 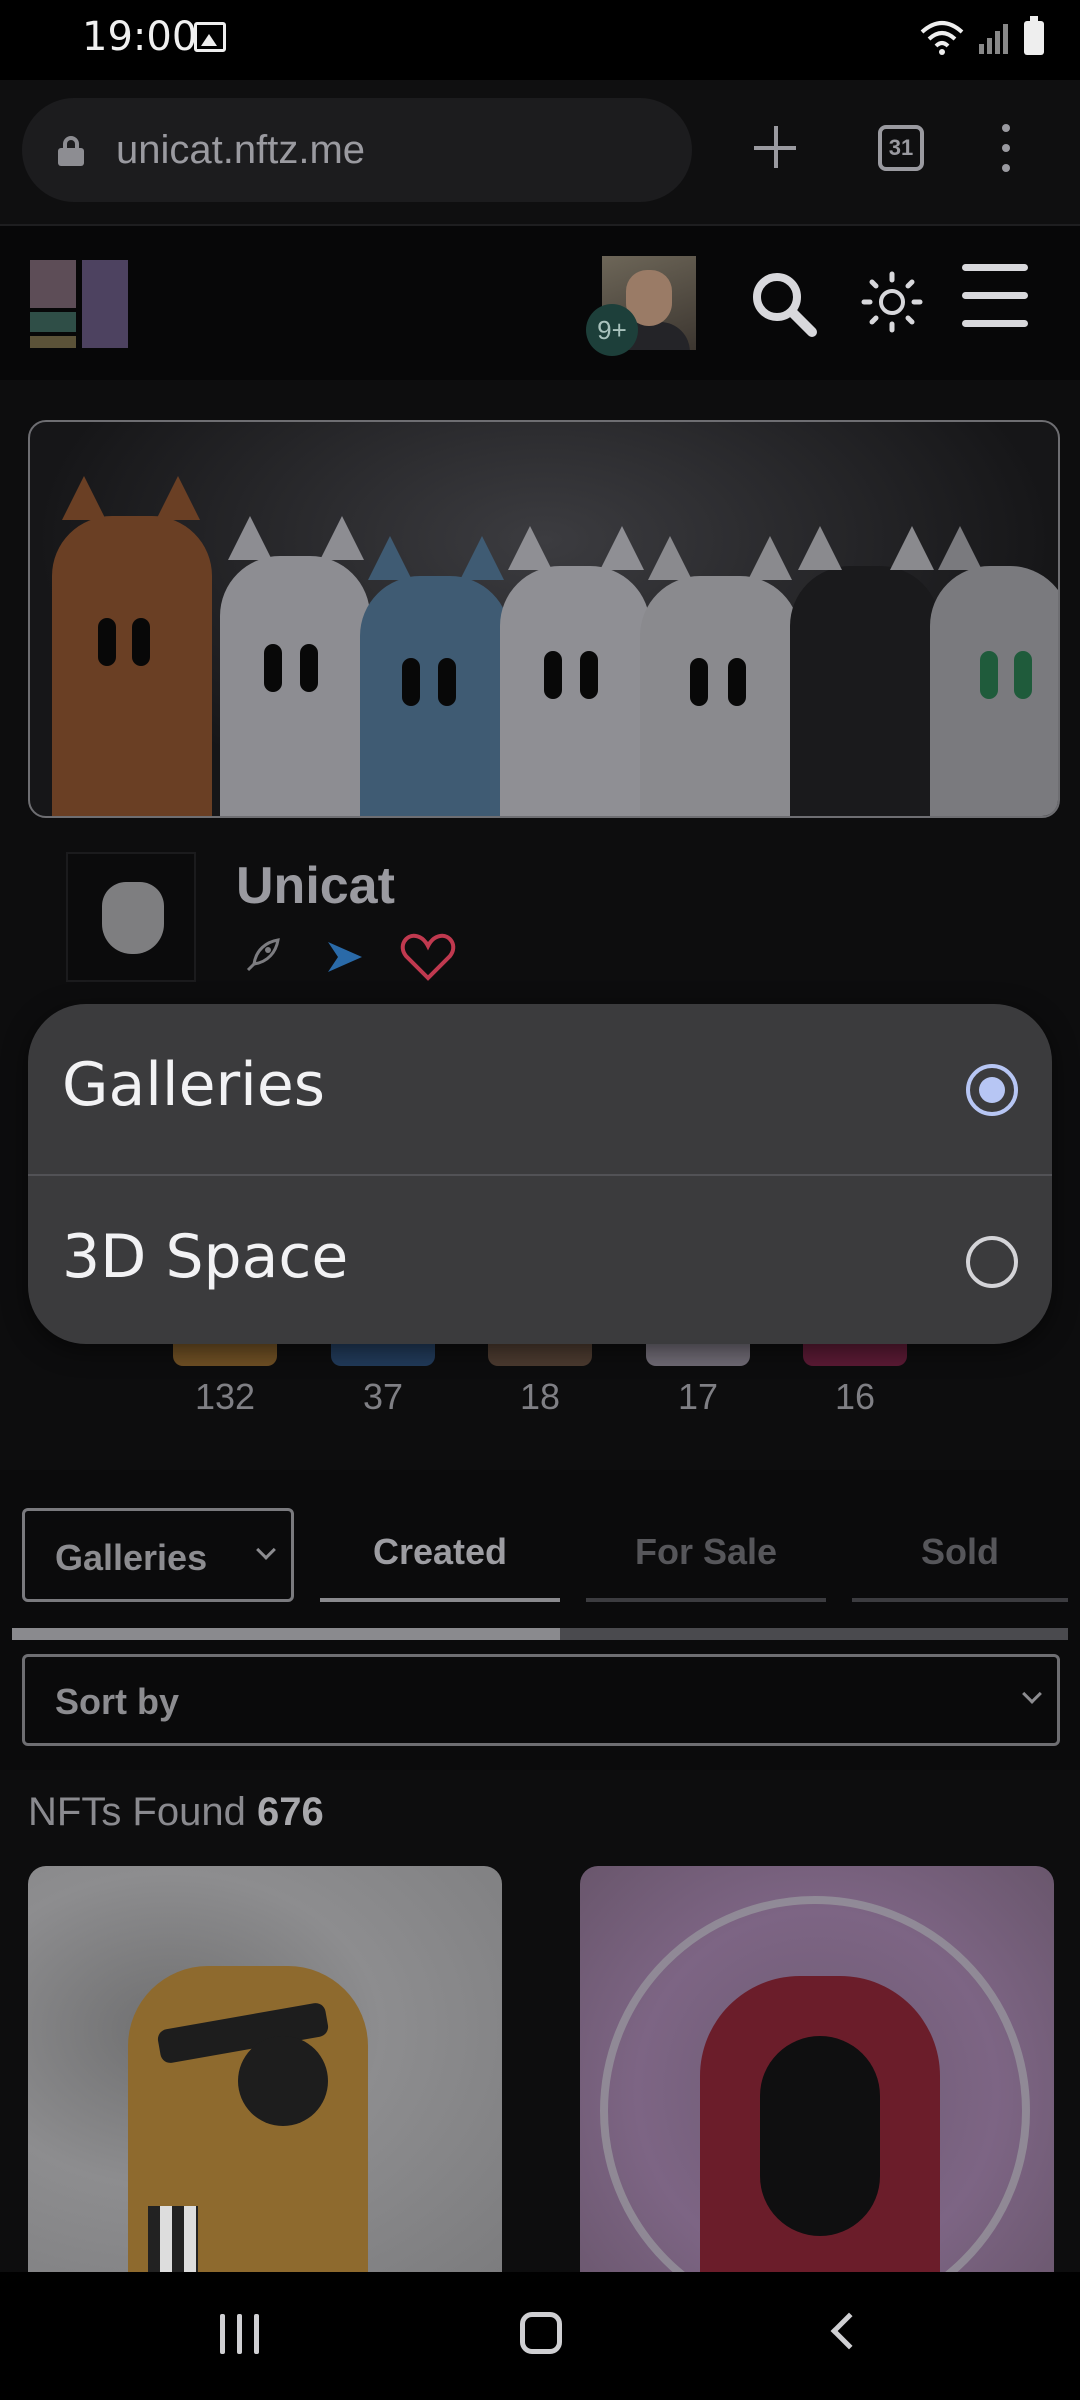 I want to click on browser-menu-icon, so click(x=1006, y=148).